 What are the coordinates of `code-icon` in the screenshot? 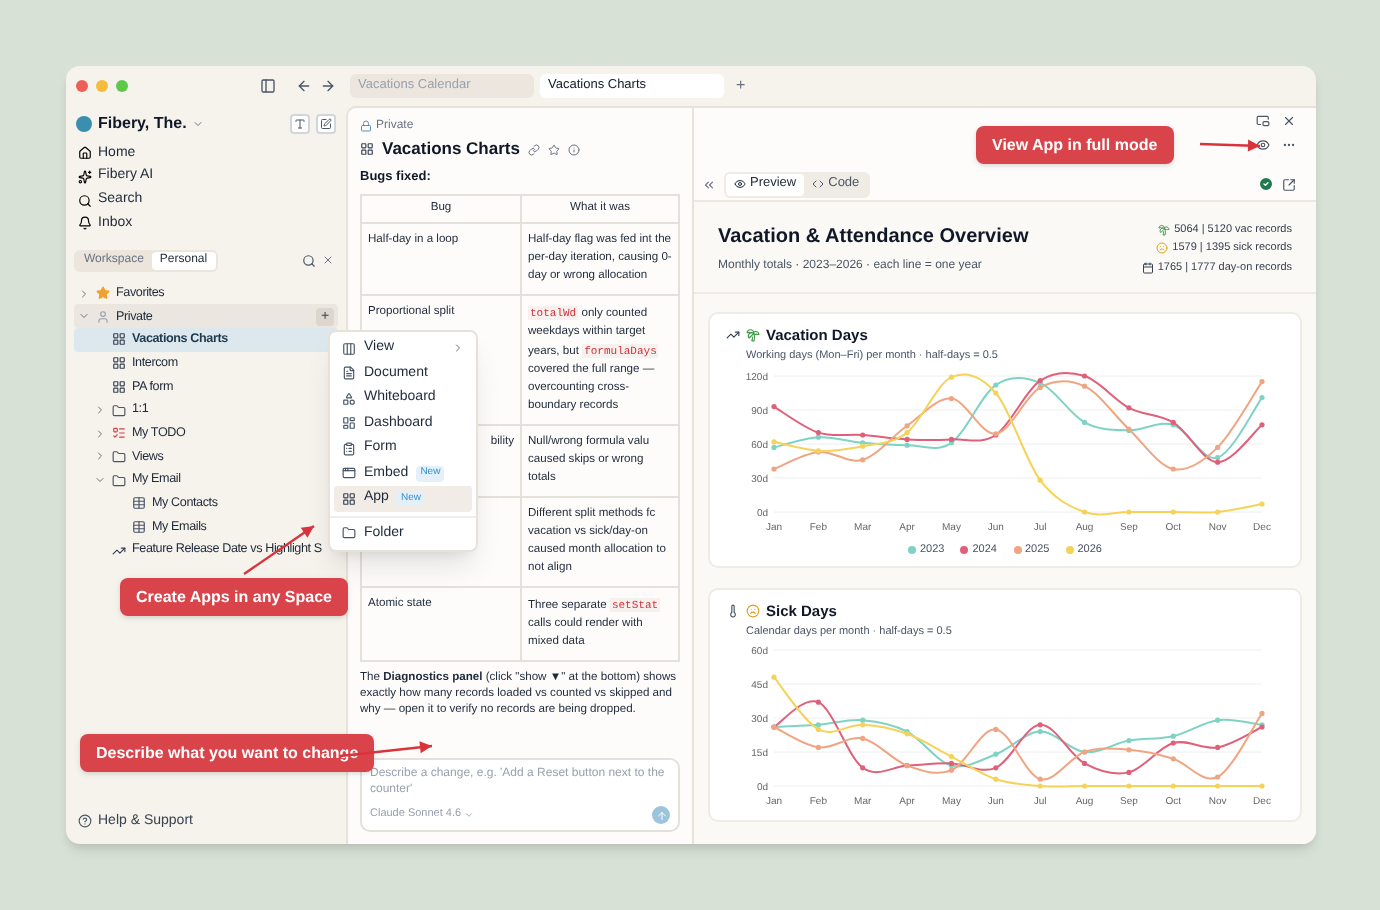 It's located at (818, 184).